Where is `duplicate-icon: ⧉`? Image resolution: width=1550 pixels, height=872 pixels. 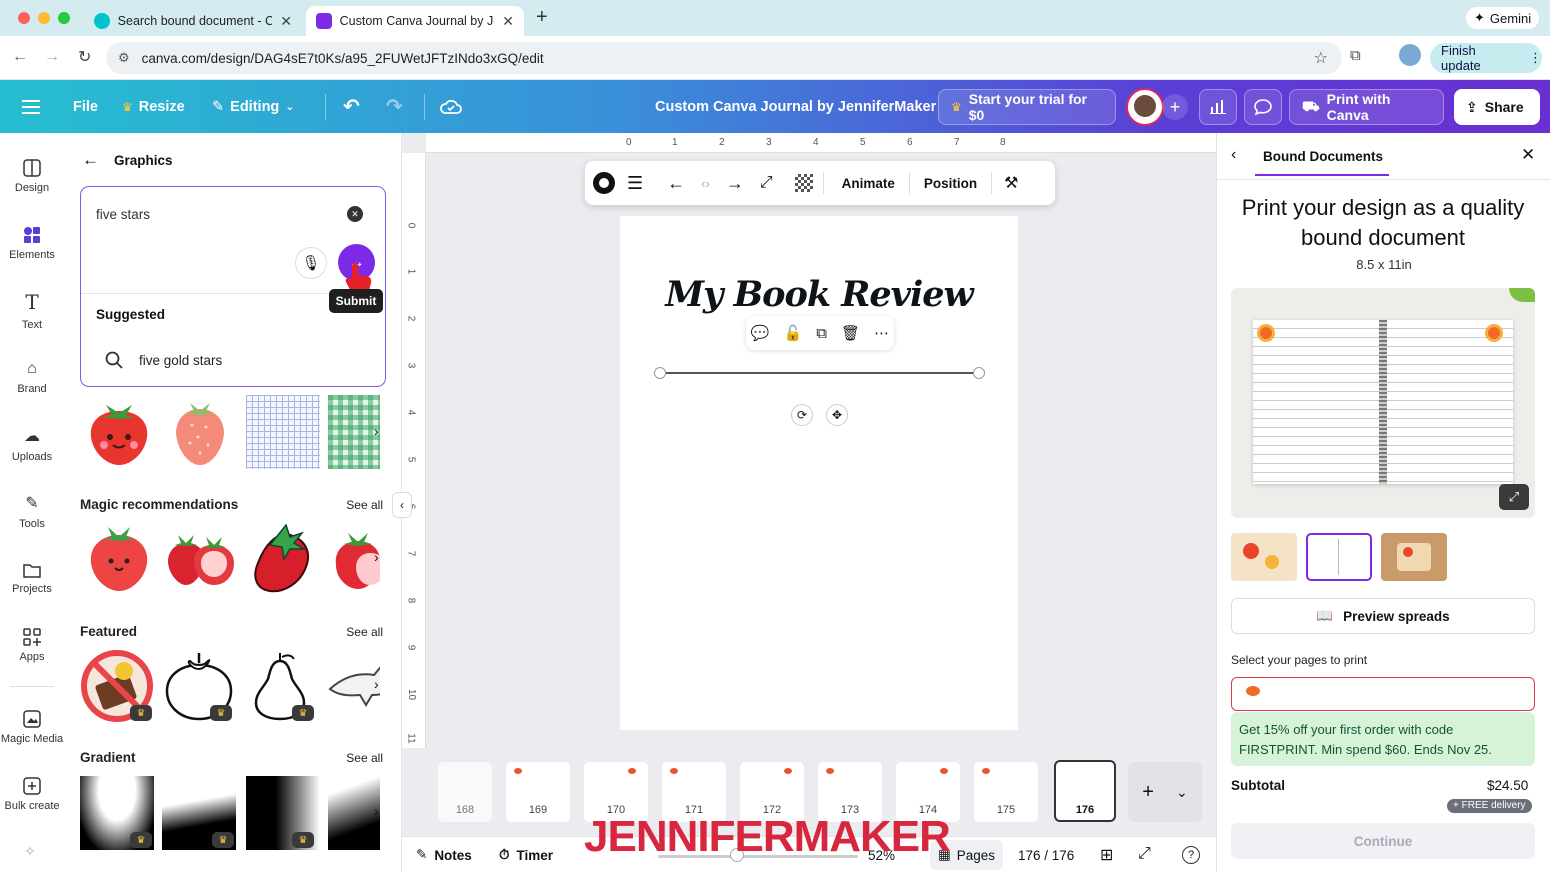
duplicate-icon: ⧉ is located at coordinates (821, 333).